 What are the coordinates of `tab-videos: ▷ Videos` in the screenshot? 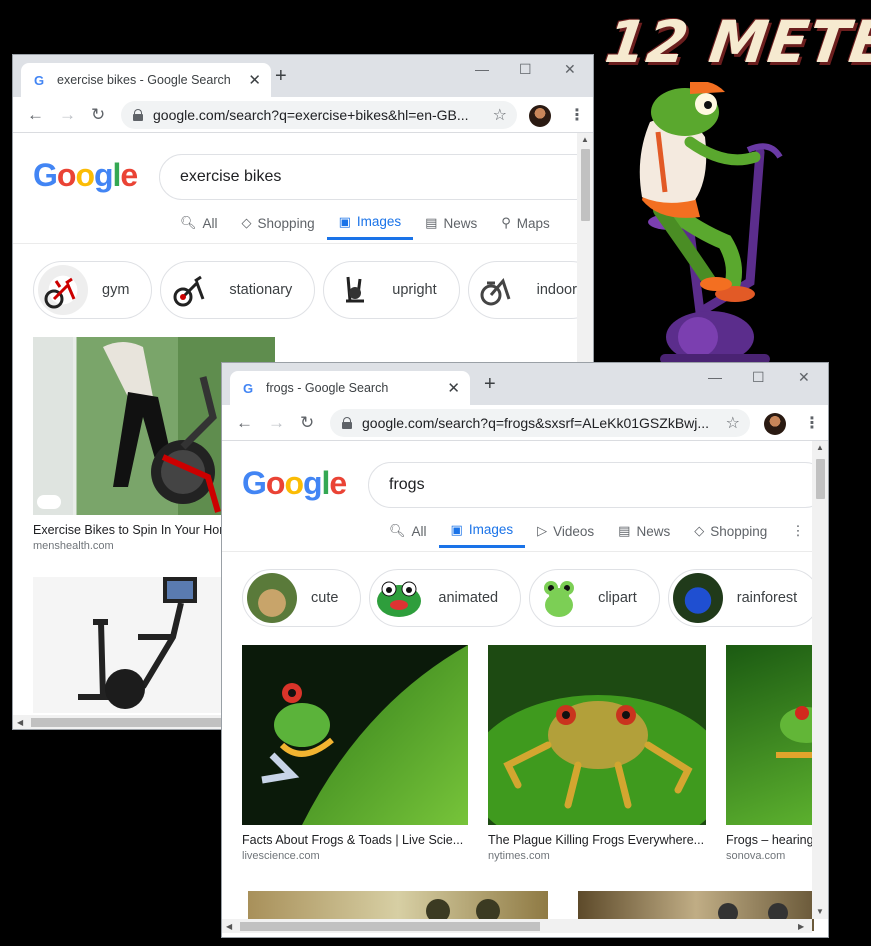 It's located at (565, 531).